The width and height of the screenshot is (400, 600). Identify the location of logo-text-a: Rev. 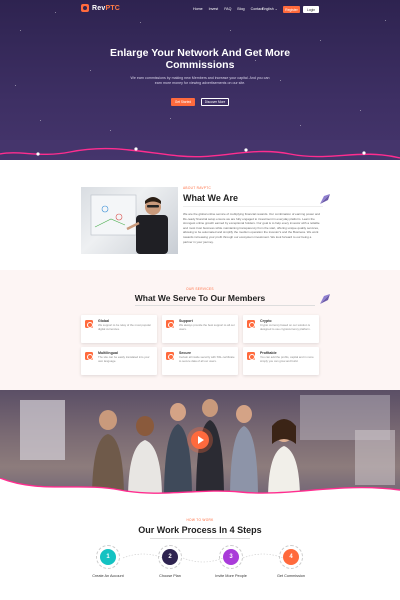
(99, 8).